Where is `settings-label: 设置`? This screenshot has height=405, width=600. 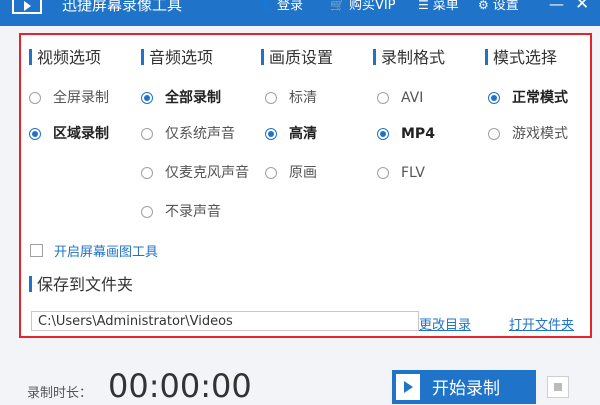
settings-label: 设置 is located at coordinates (505, 6).